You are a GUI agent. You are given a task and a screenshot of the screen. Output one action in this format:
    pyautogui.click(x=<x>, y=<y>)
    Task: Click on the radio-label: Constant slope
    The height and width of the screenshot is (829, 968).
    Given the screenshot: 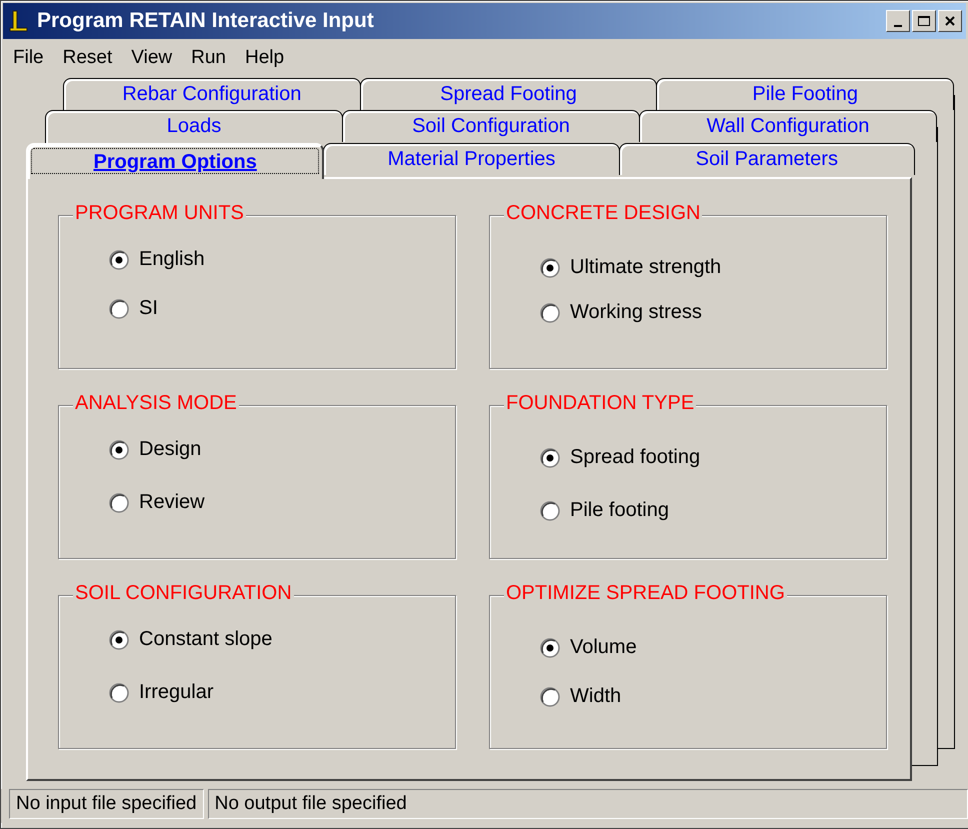 What is the action you would take?
    pyautogui.click(x=205, y=639)
    